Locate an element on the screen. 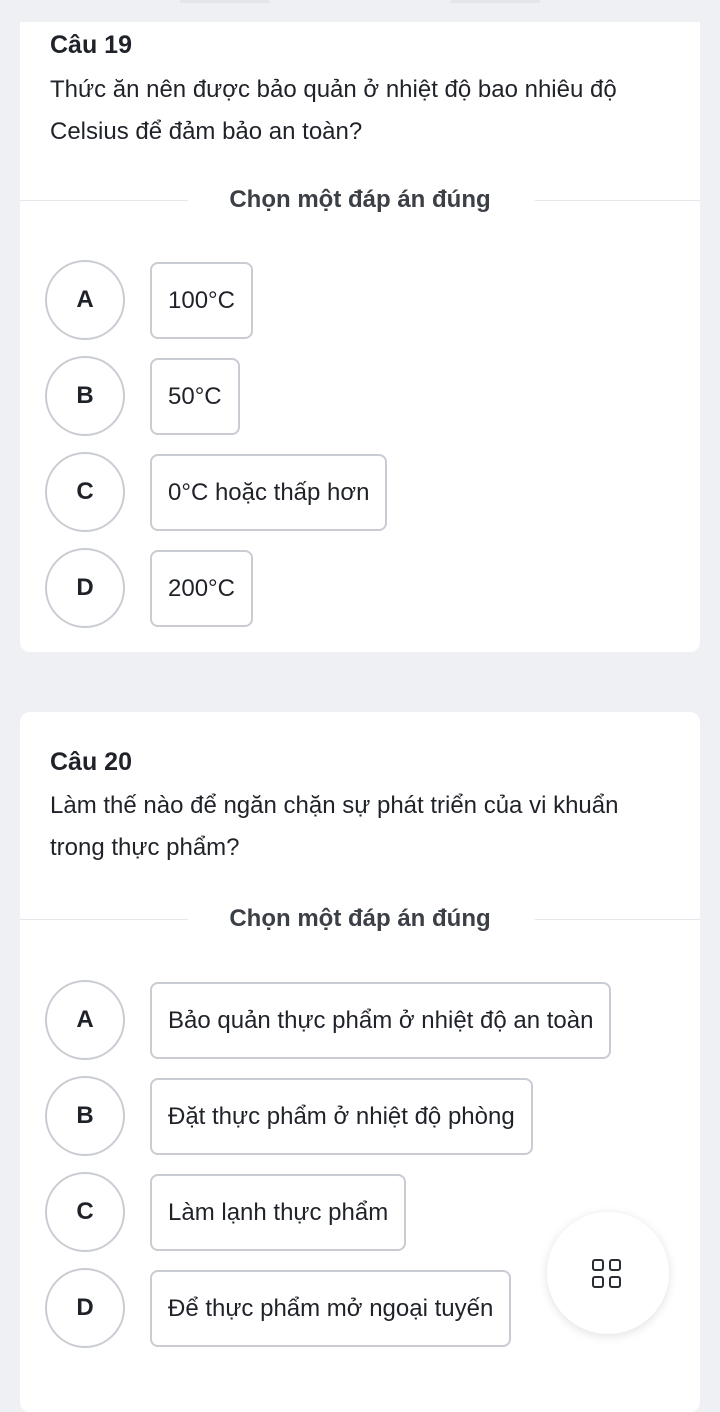 The width and height of the screenshot is (720, 1412). top-strip is located at coordinates (360, 11).